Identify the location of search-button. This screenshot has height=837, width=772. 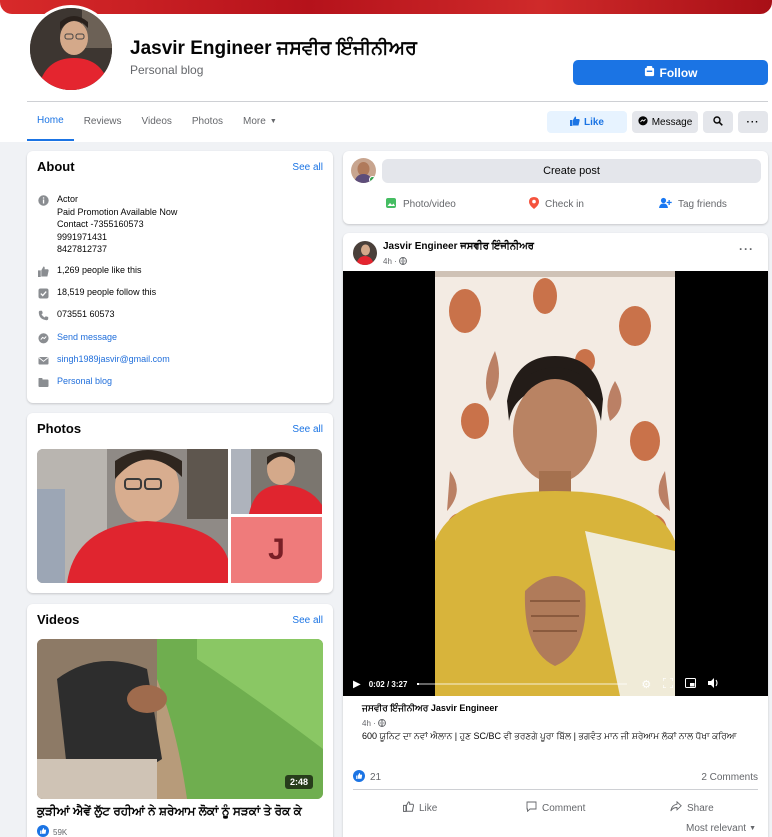
(718, 122).